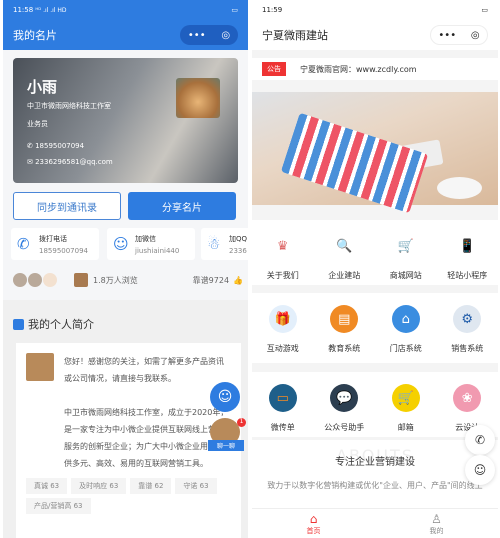 The width and height of the screenshot is (500, 538). I want to click on feature-grid-row: 🎁 互动游戏 ▤ 教育系统 ⌂ 门店系统 ⚙ 销售系统, so click(375, 328).